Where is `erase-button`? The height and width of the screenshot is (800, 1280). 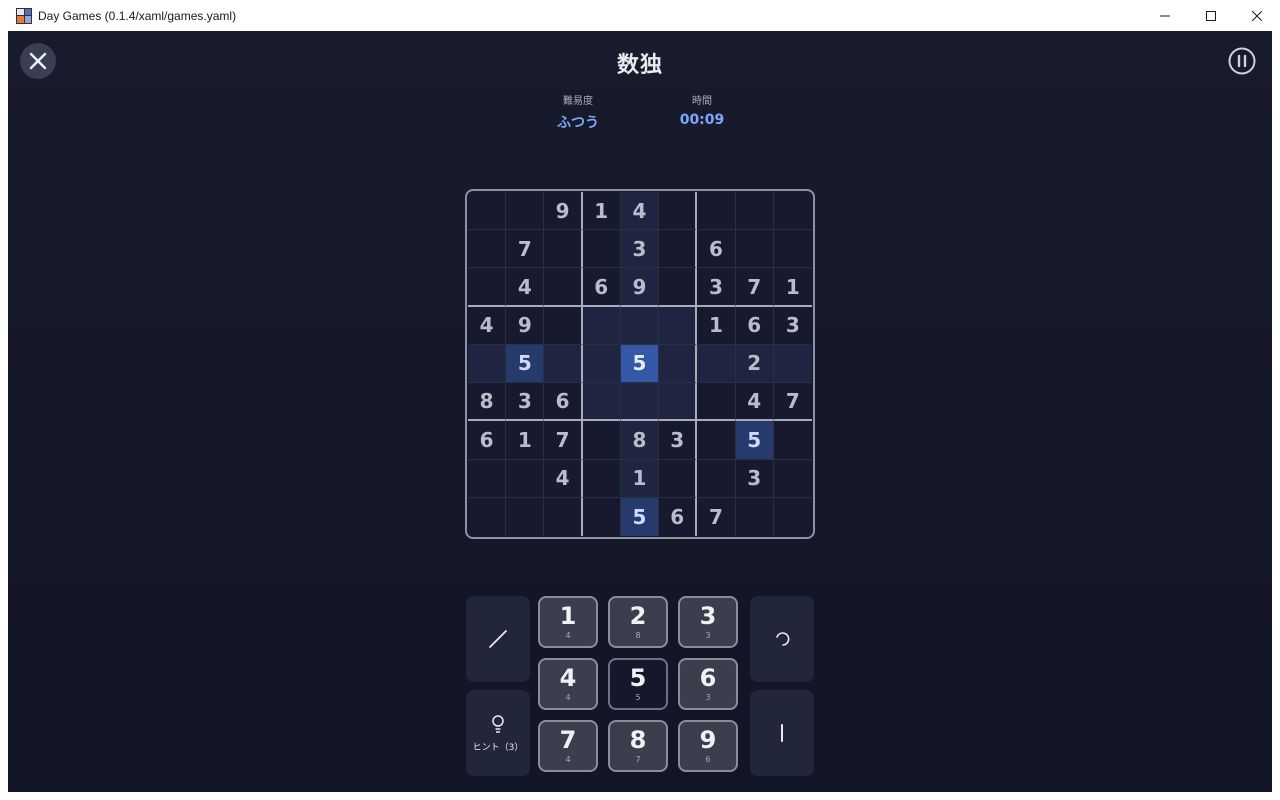 erase-button is located at coordinates (782, 733).